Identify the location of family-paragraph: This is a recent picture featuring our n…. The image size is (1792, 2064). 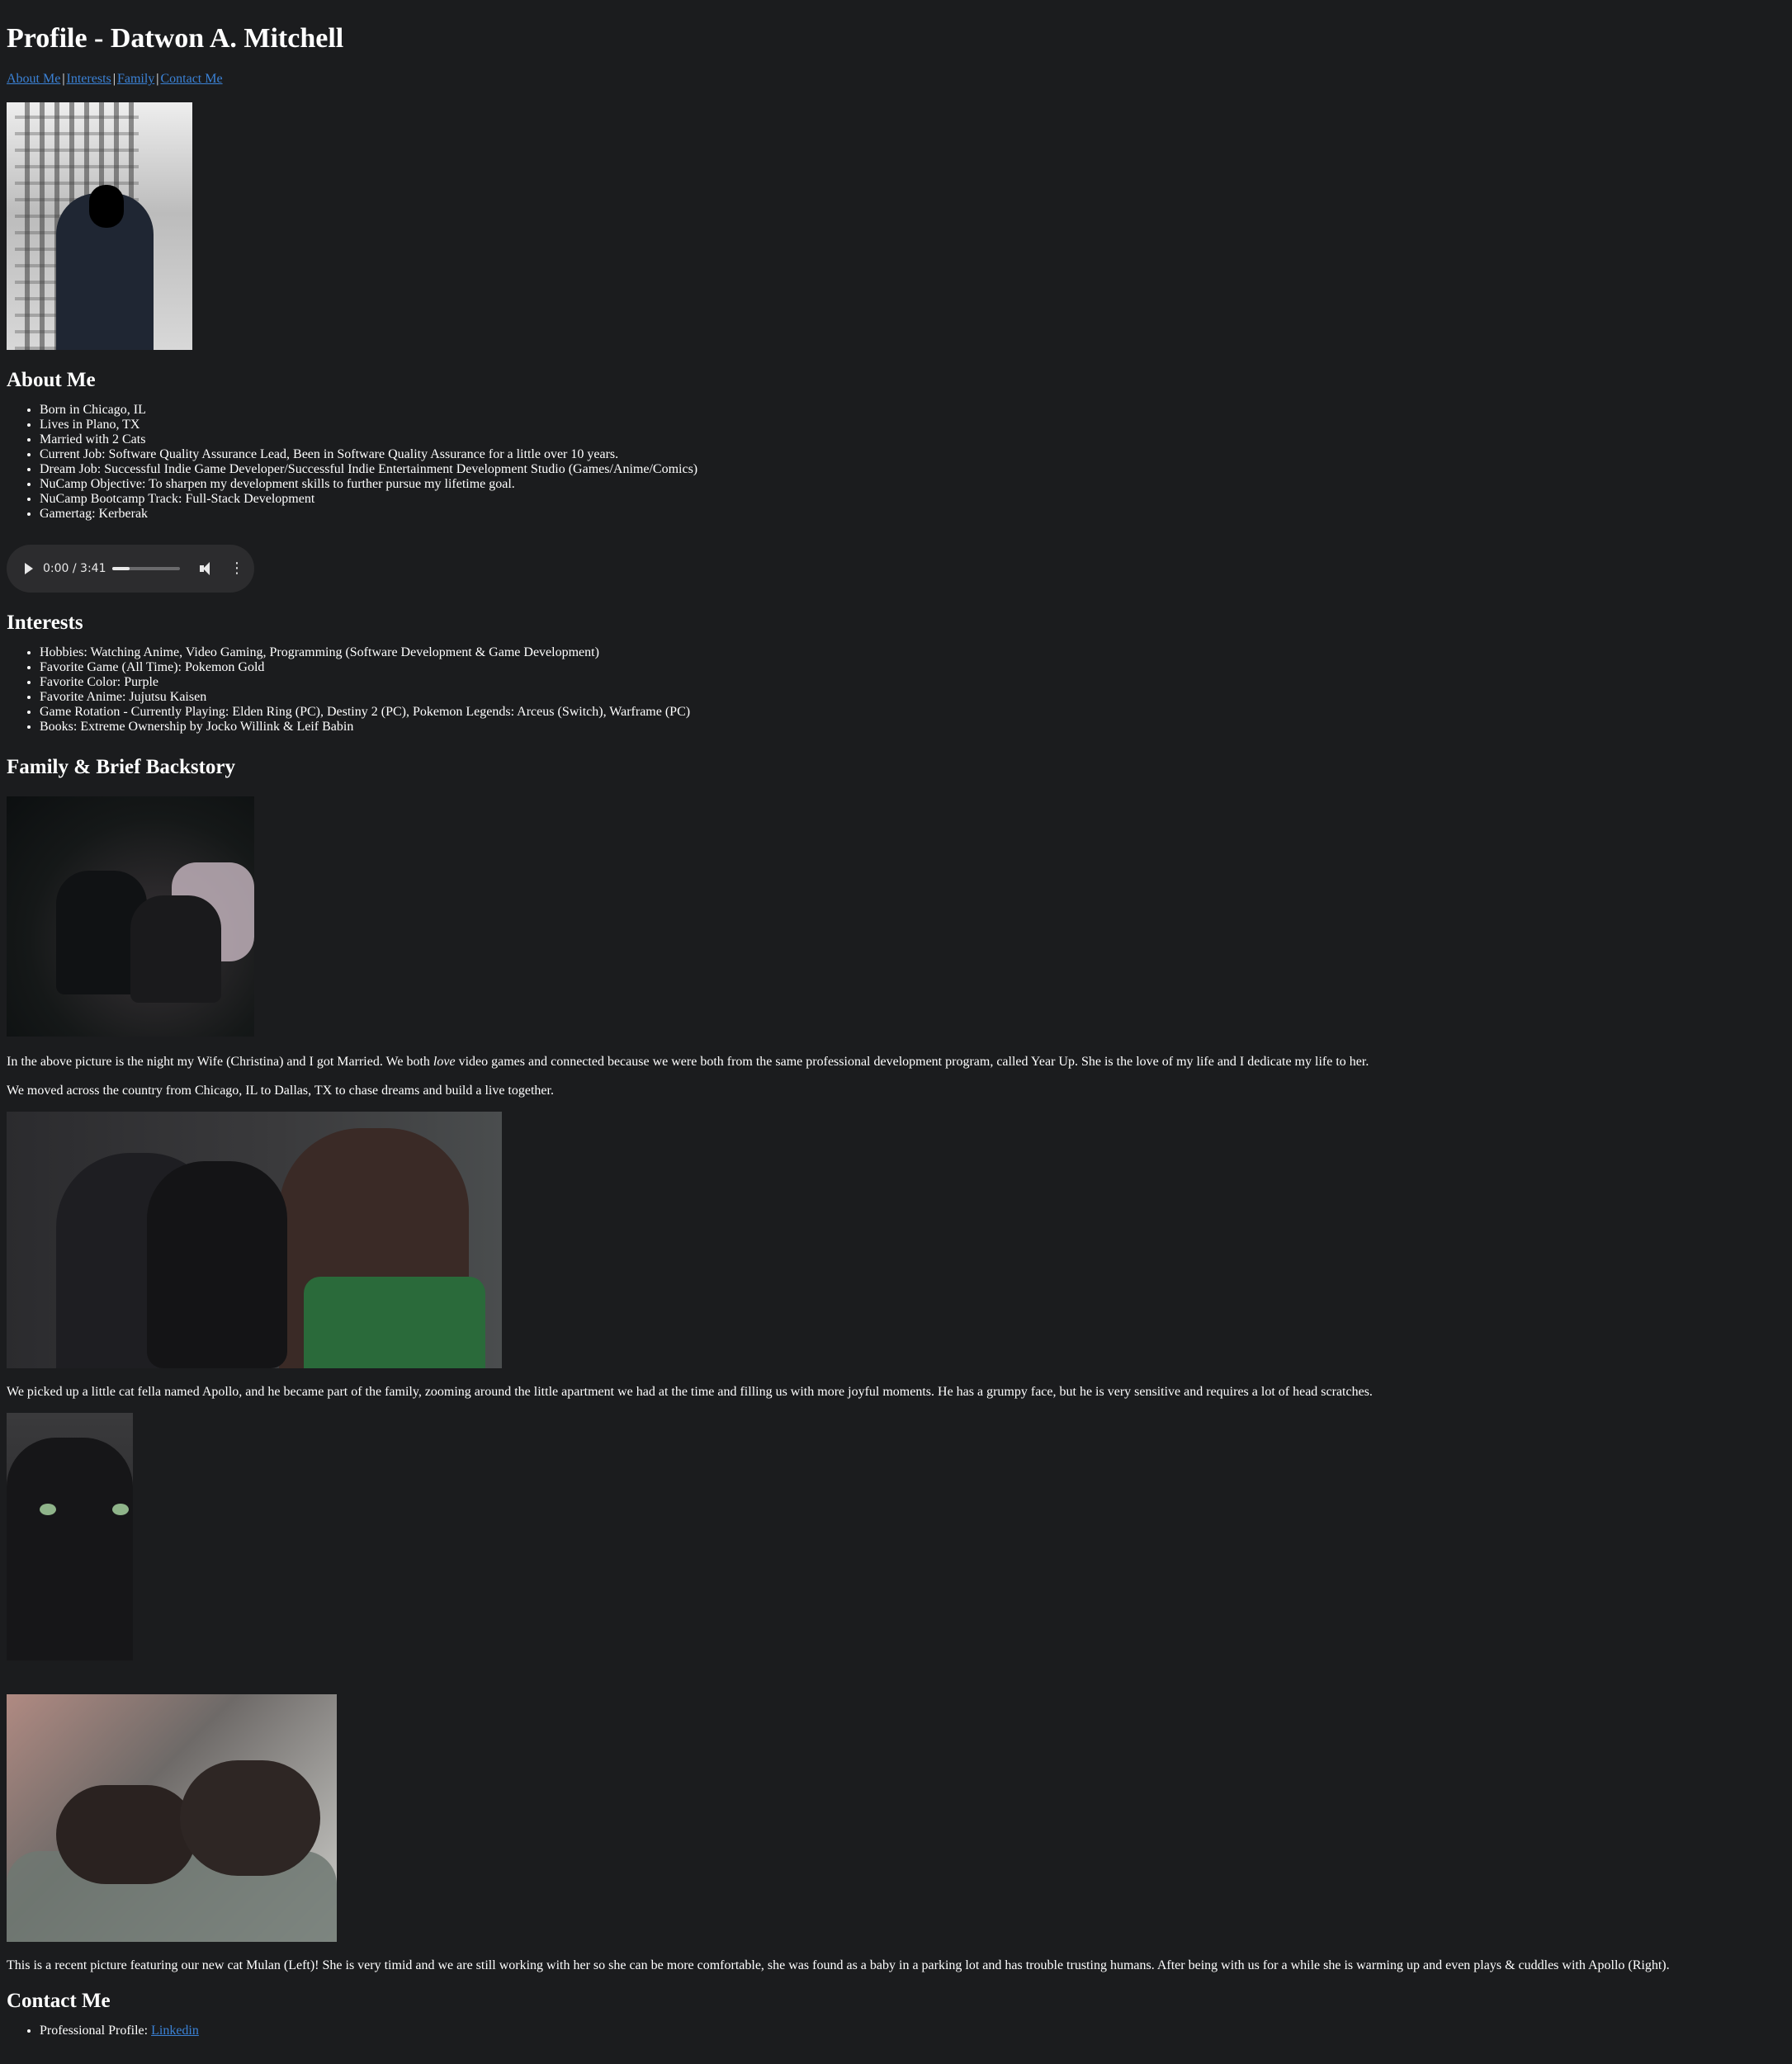
(838, 1965).